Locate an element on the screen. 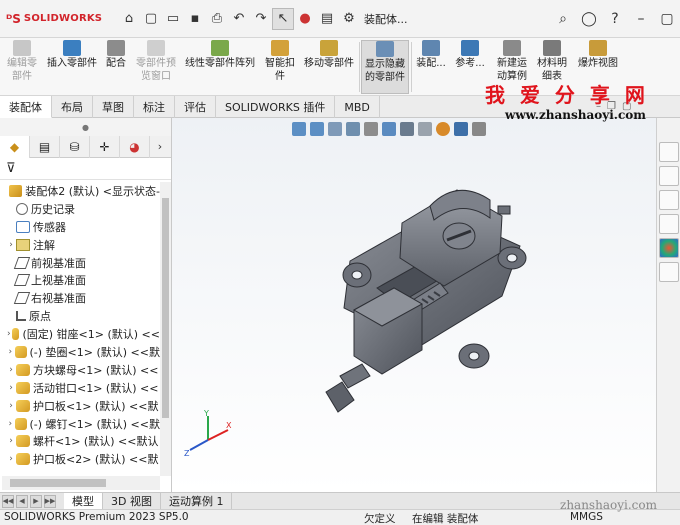 The width and height of the screenshot is (680, 525). tree-item: › (-) 垫圈<1> (默认) <<默 is located at coordinates (80, 352).